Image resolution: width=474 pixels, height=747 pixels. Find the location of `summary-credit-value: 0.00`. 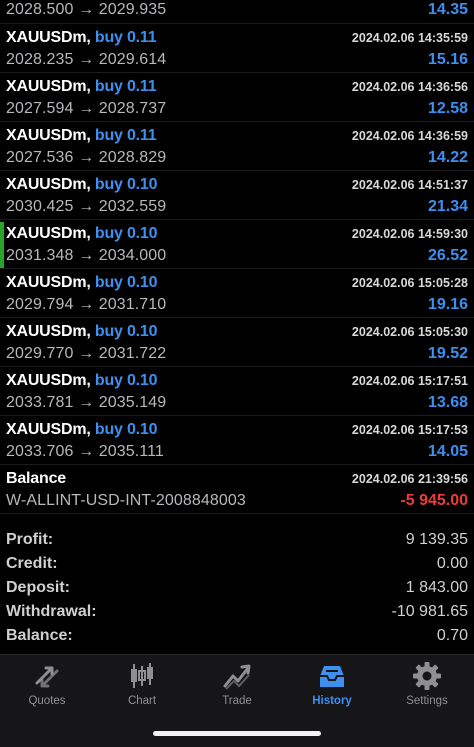

summary-credit-value: 0.00 is located at coordinates (452, 563).